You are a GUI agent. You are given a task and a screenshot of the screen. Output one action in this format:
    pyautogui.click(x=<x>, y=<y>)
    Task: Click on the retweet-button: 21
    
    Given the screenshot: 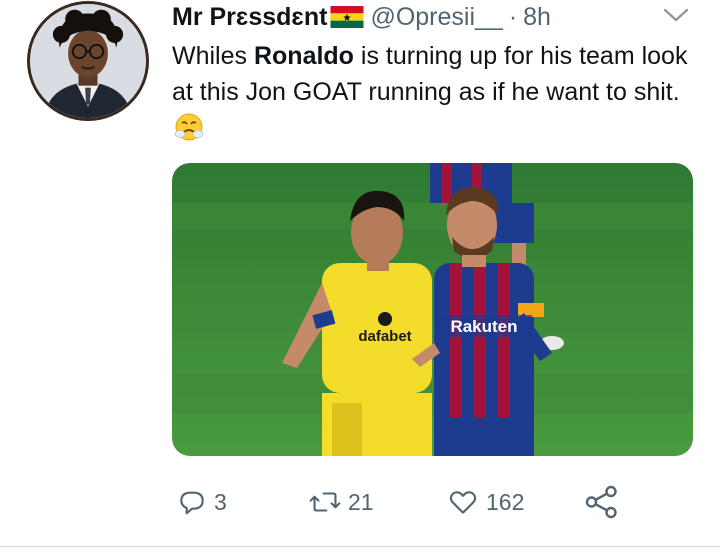 What is the action you would take?
    pyautogui.click(x=341, y=502)
    